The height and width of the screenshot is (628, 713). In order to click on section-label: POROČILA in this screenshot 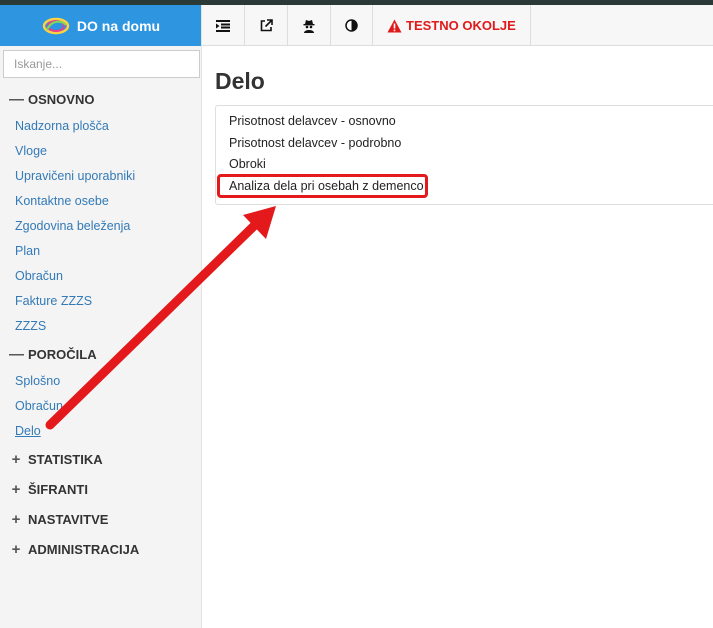, I will do `click(62, 354)`.